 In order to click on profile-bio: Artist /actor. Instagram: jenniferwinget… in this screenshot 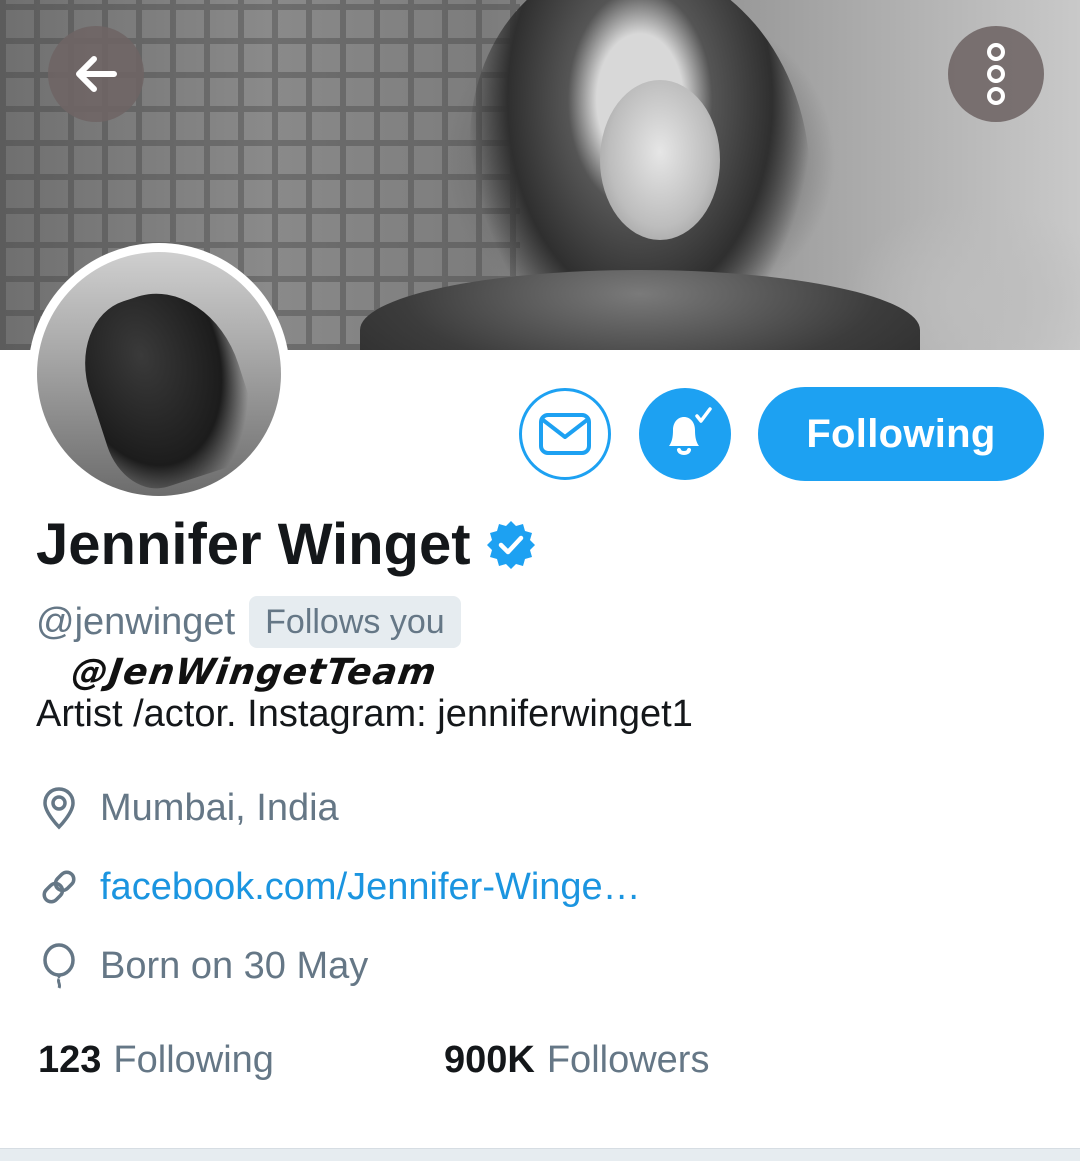, I will do `click(364, 714)`.